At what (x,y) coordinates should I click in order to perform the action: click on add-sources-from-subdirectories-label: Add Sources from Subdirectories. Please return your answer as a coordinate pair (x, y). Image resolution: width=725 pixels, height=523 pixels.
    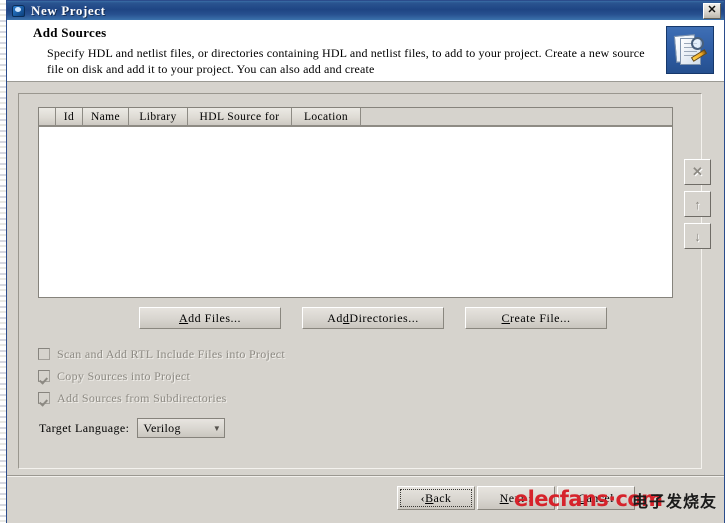
    Looking at the image, I should click on (142, 397).